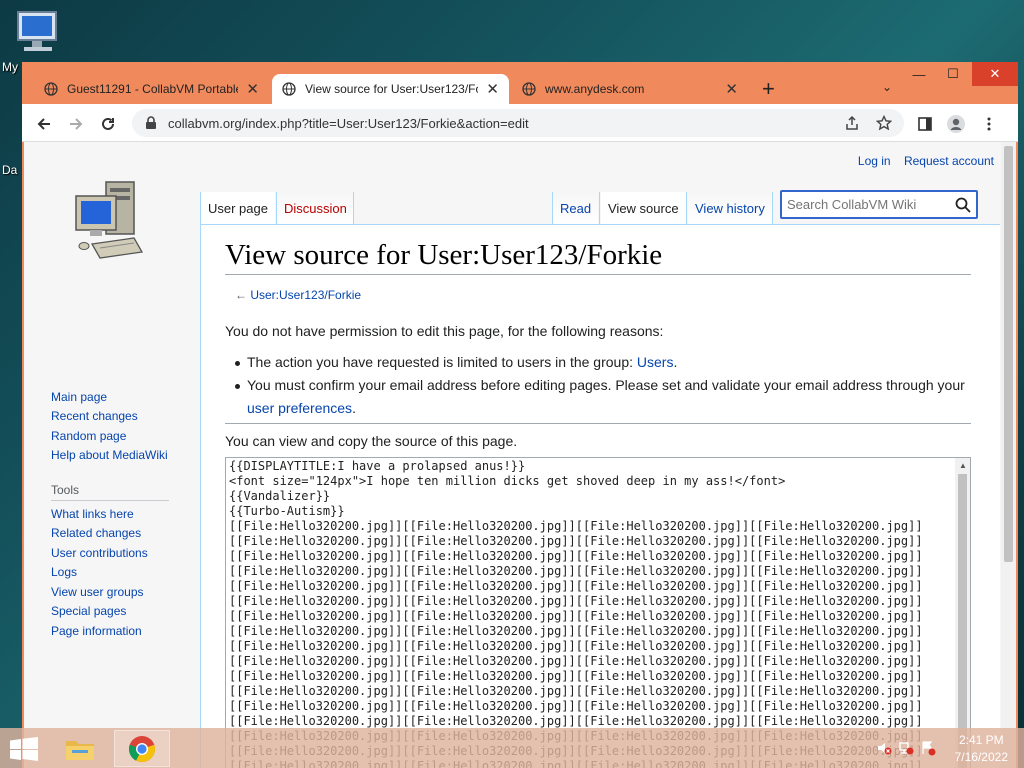  I want to click on tab-discussion: Discussion, so click(315, 208).